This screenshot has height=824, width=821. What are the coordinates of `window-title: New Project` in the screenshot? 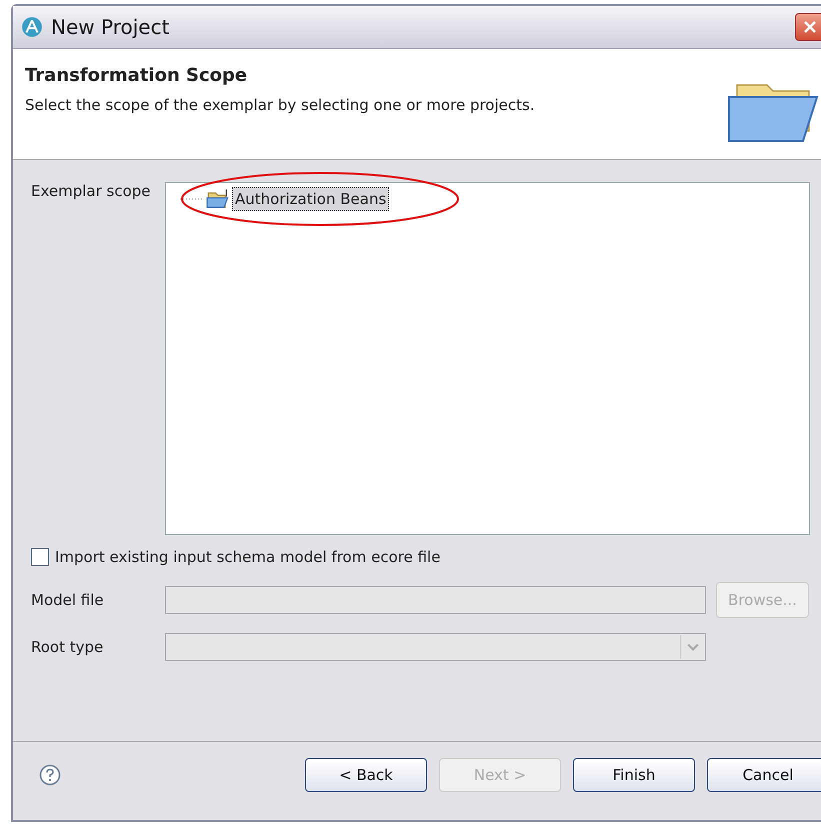 It's located at (110, 27).